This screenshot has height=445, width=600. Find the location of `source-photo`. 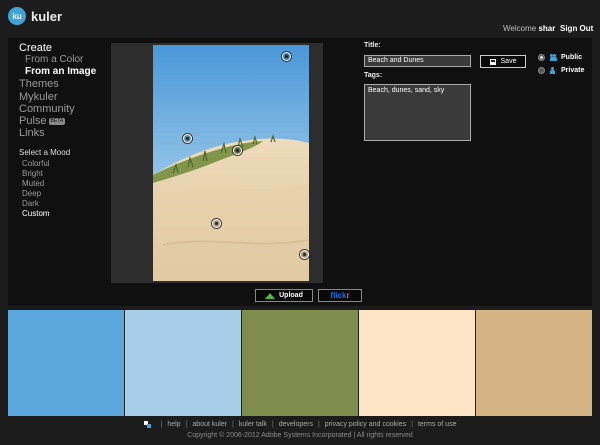

source-photo is located at coordinates (231, 163).